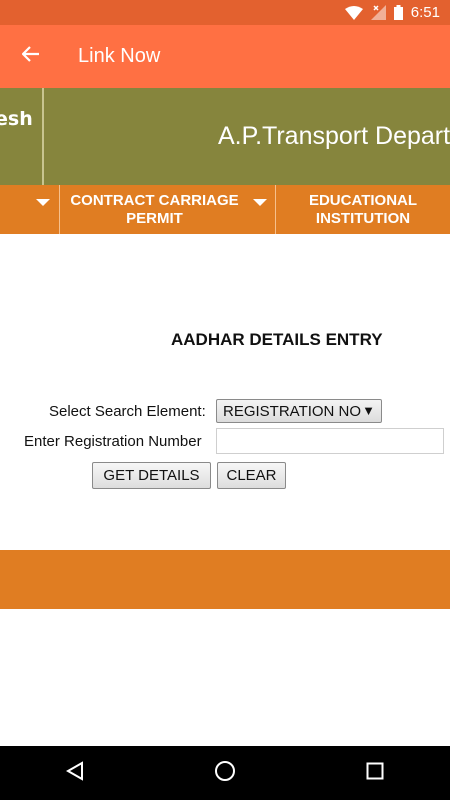 The image size is (450, 800). Describe the element at coordinates (353, 12) in the screenshot. I see `wifi-icon` at that location.